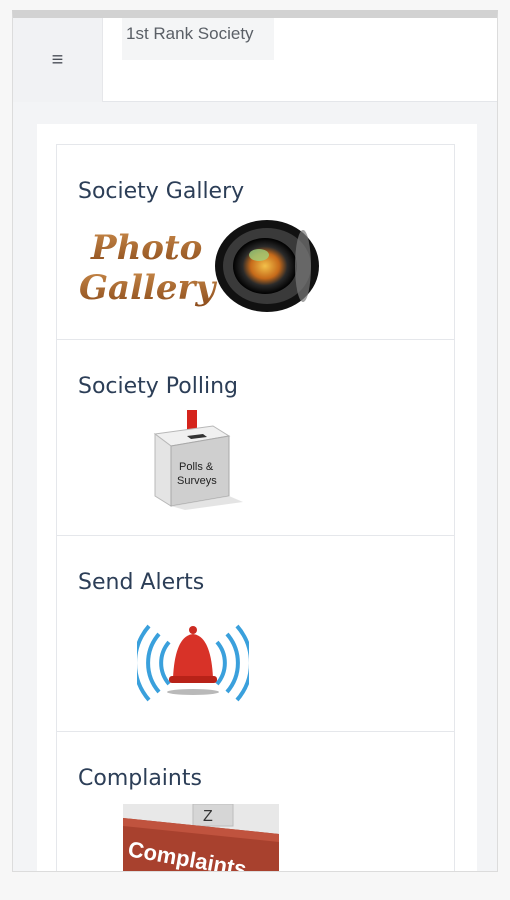 Image resolution: width=510 pixels, height=900 pixels. I want to click on svg-text: Z, so click(208, 816).